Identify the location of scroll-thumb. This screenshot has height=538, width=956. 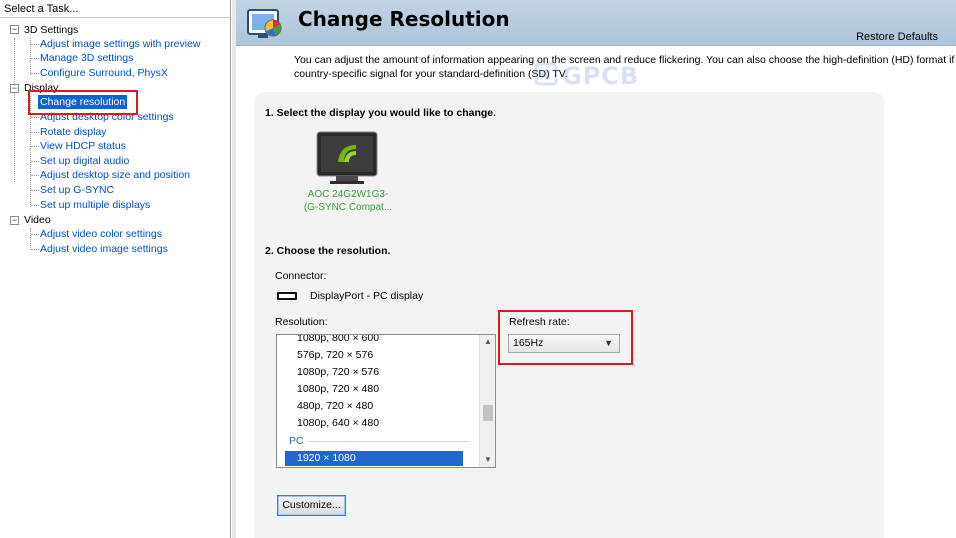
(488, 413).